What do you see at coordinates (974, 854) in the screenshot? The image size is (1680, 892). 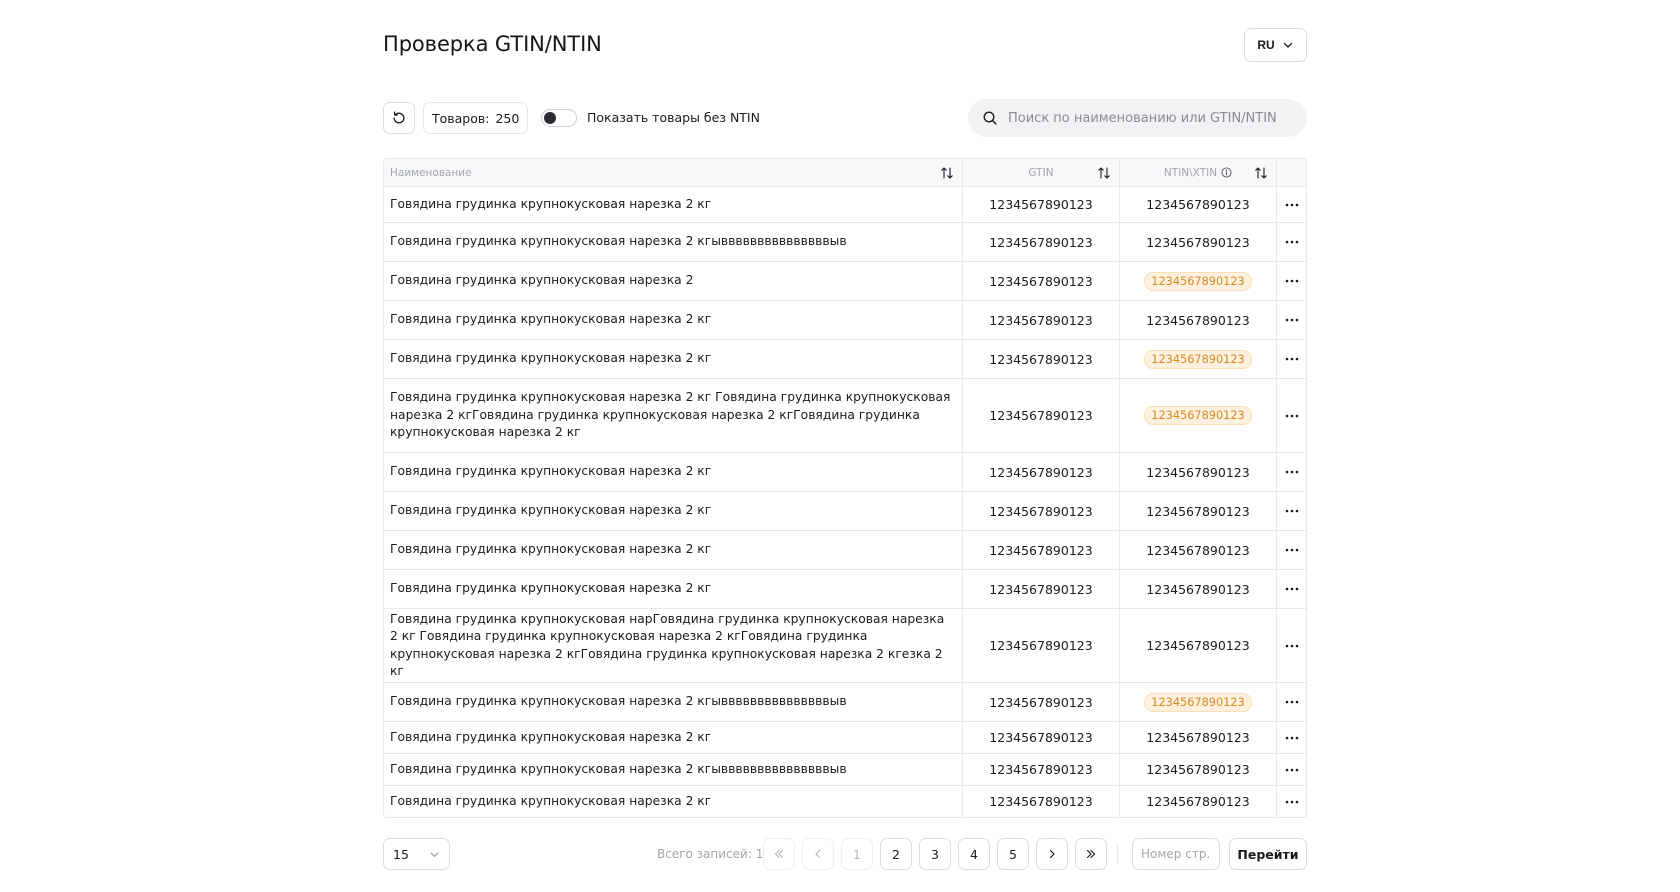 I see `page-button-4: 4` at bounding box center [974, 854].